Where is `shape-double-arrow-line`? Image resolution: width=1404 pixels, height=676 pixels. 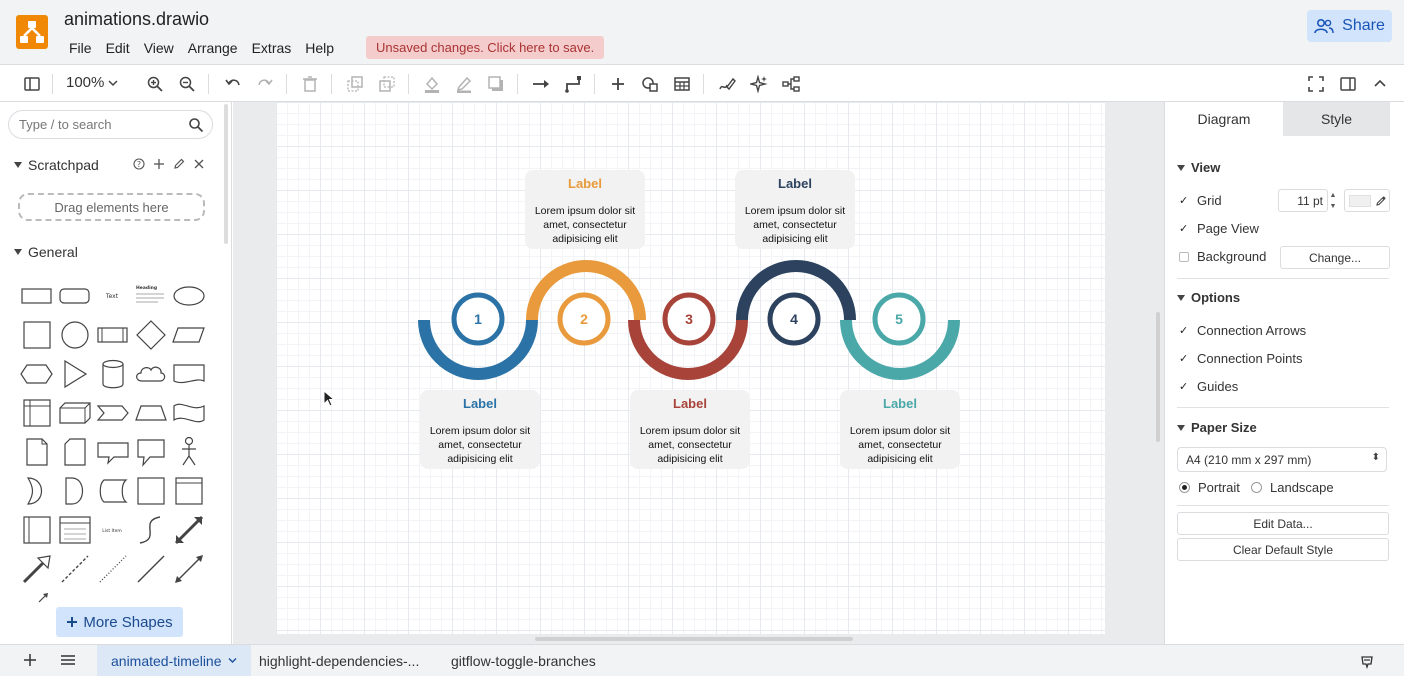 shape-double-arrow-line is located at coordinates (188, 569).